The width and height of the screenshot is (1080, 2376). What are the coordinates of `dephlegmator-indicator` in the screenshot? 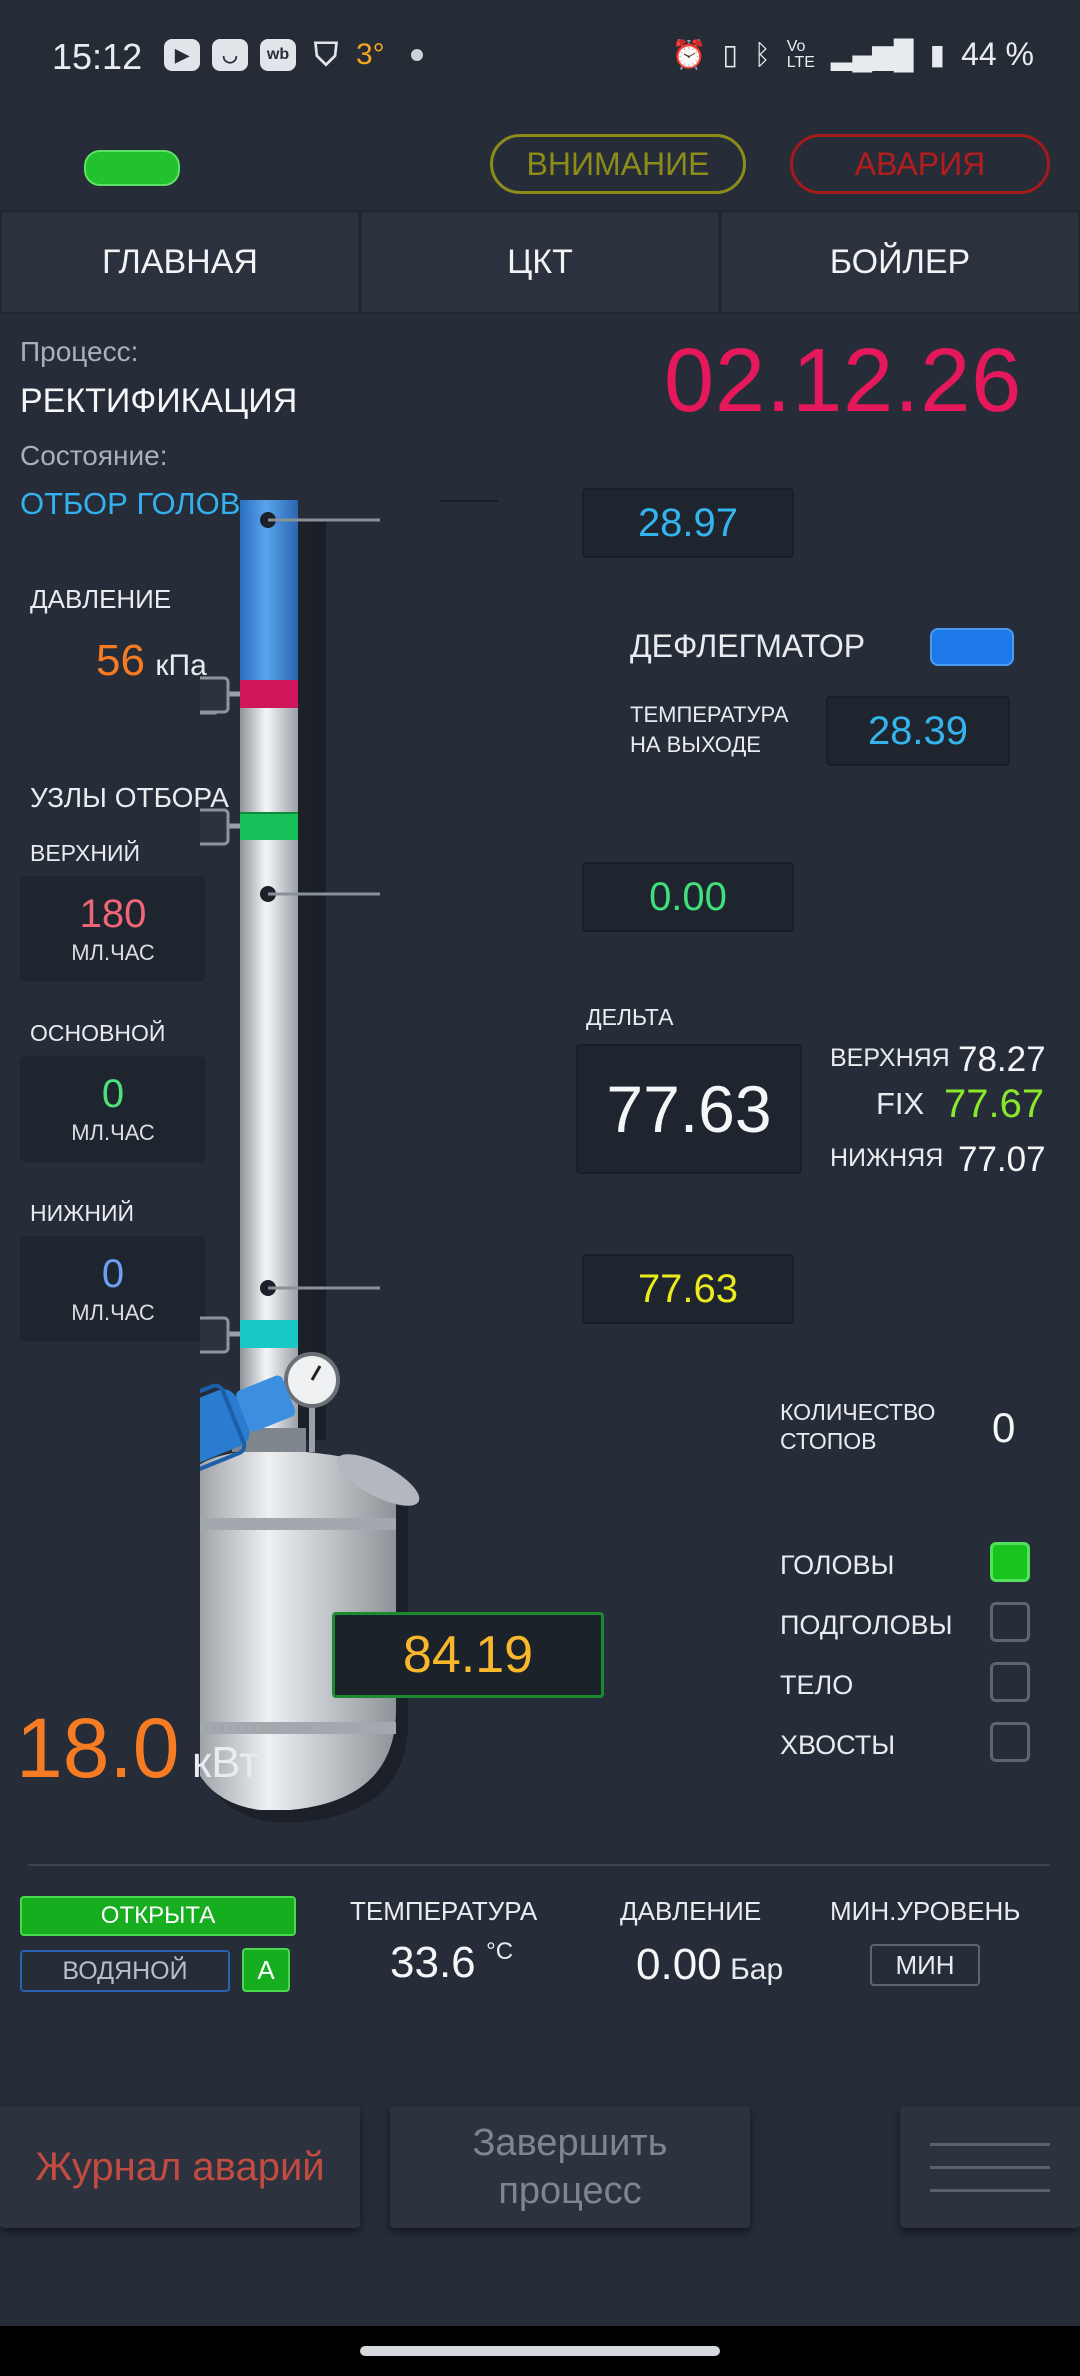 It's located at (972, 647).